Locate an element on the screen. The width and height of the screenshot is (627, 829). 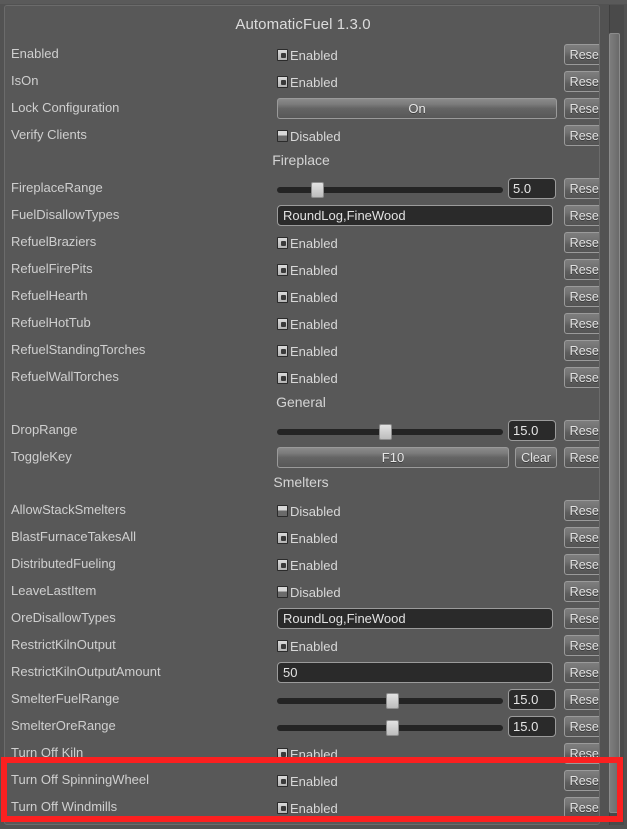
toggle-turn-off-spinningwheel: Enabled is located at coordinates (307, 781).